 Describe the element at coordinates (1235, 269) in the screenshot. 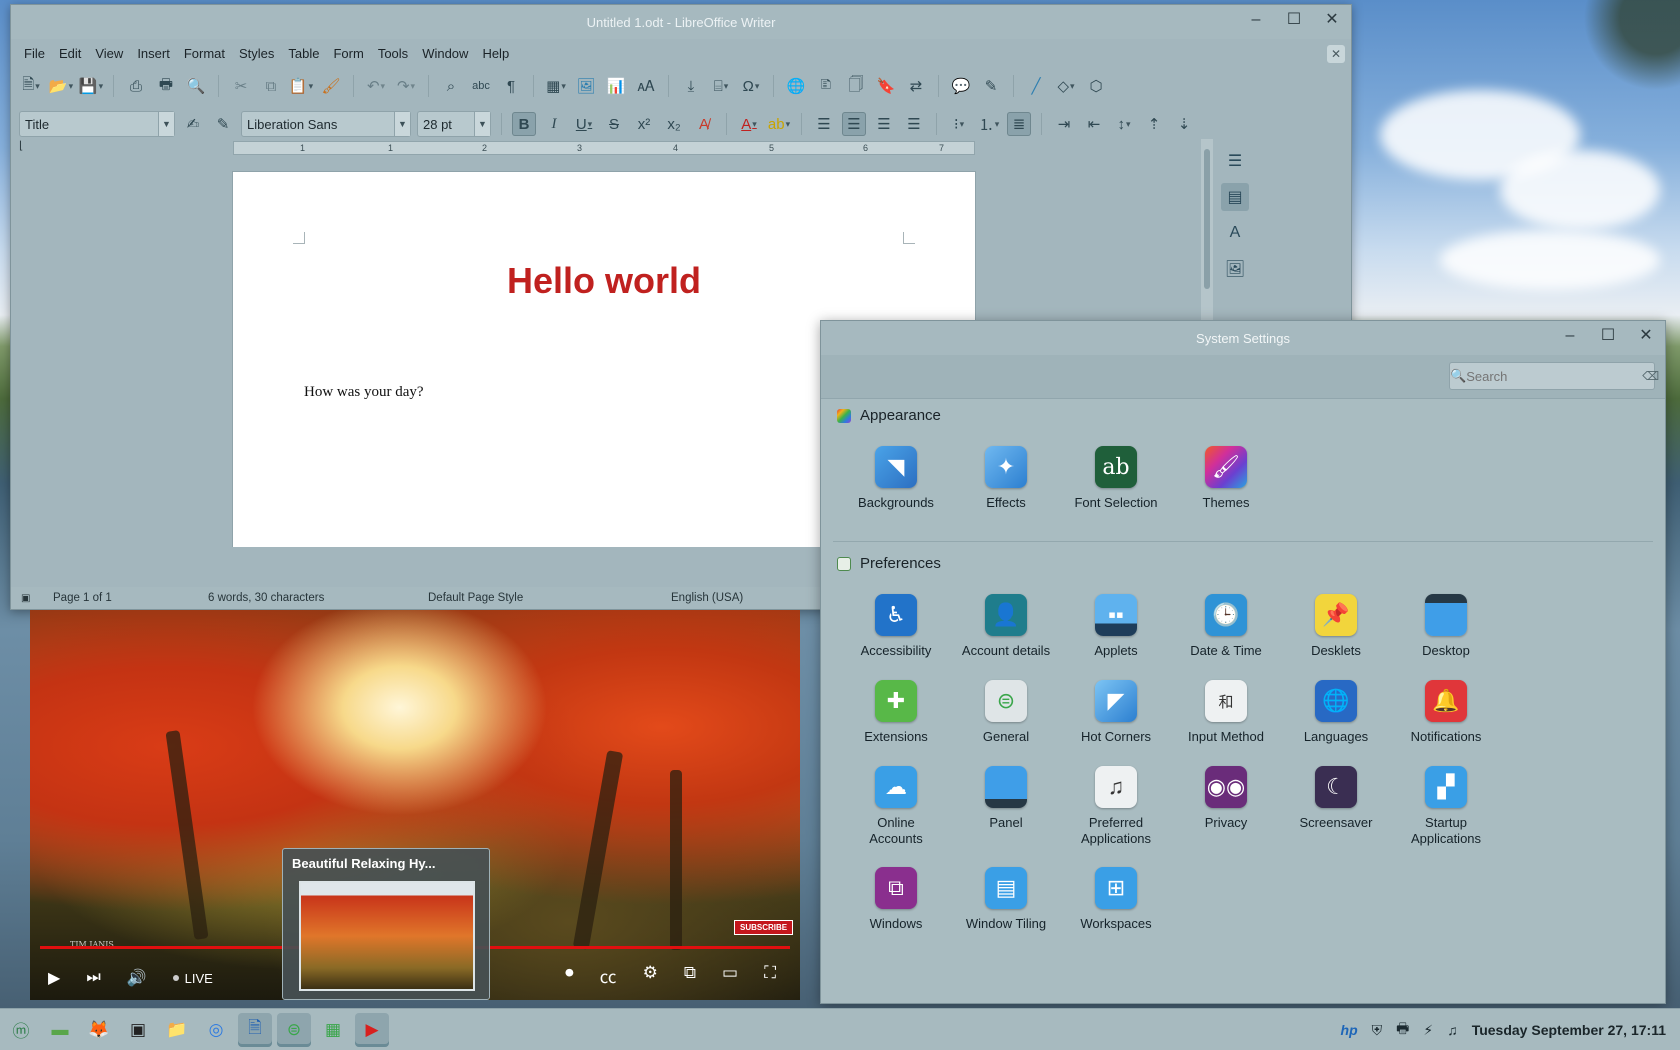

I see `gallery-icon: 🖼` at that location.